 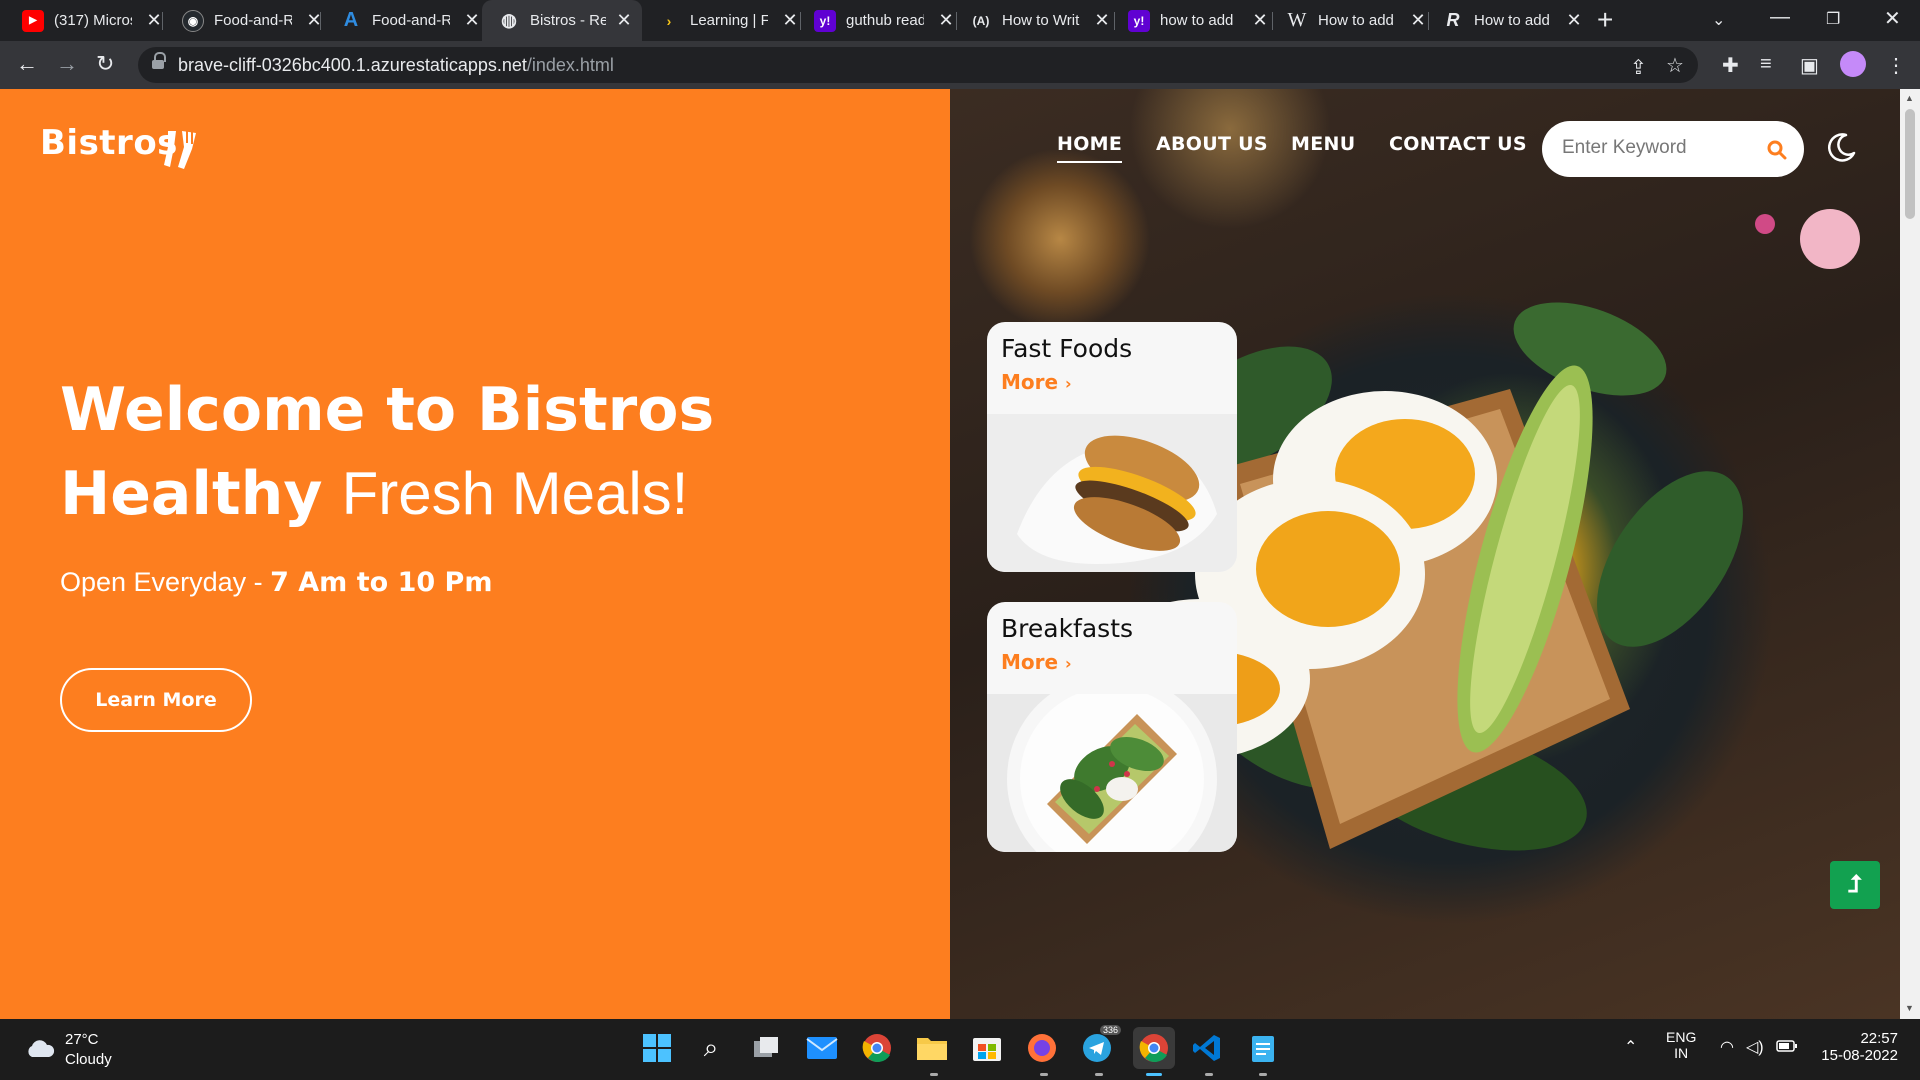 What do you see at coordinates (1910, 554) in the screenshot?
I see `page-scrollbar: ▲ ▼` at bounding box center [1910, 554].